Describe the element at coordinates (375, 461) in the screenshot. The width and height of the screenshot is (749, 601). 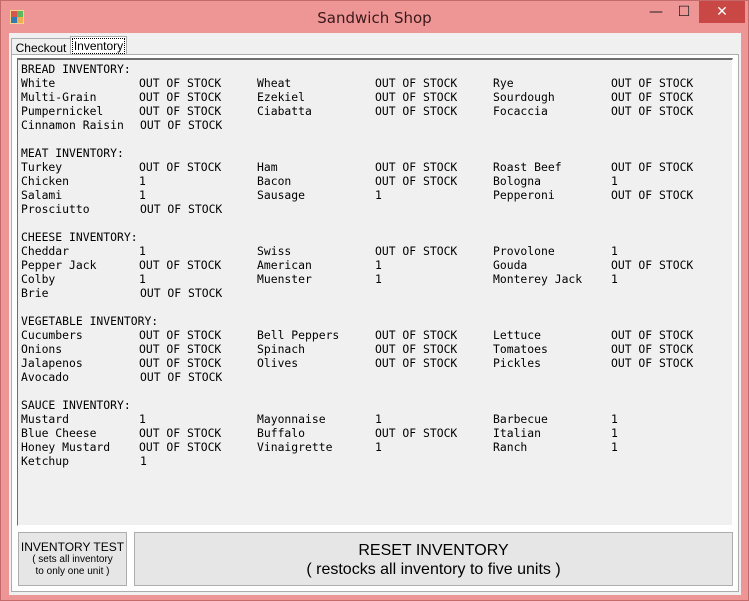
I see `inventory-row: Ketchup 1` at that location.